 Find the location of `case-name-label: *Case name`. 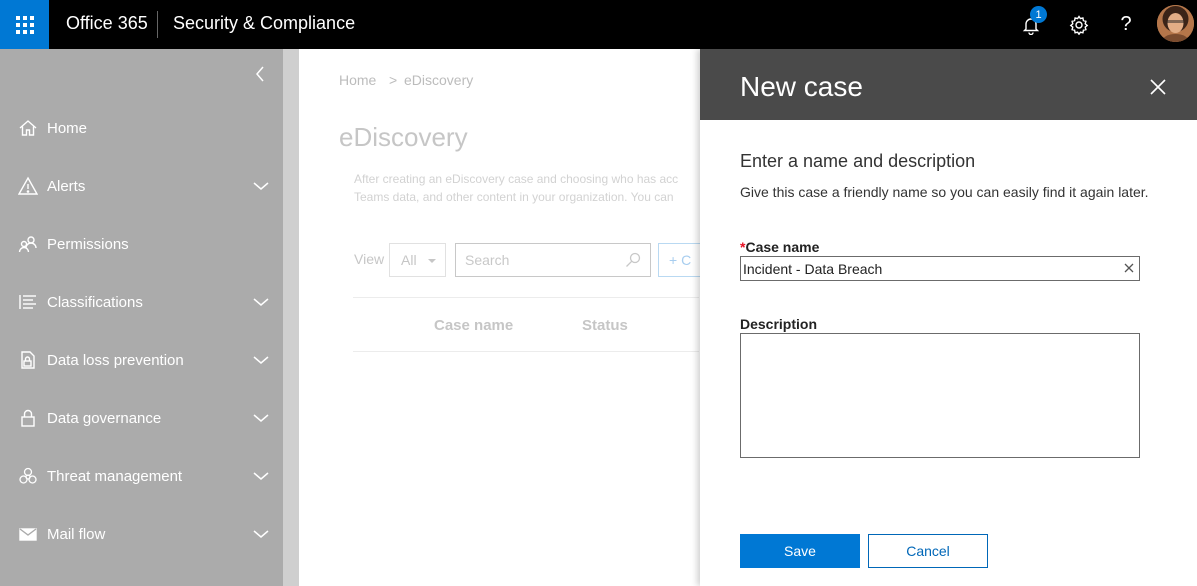

case-name-label: *Case name is located at coordinates (779, 247).